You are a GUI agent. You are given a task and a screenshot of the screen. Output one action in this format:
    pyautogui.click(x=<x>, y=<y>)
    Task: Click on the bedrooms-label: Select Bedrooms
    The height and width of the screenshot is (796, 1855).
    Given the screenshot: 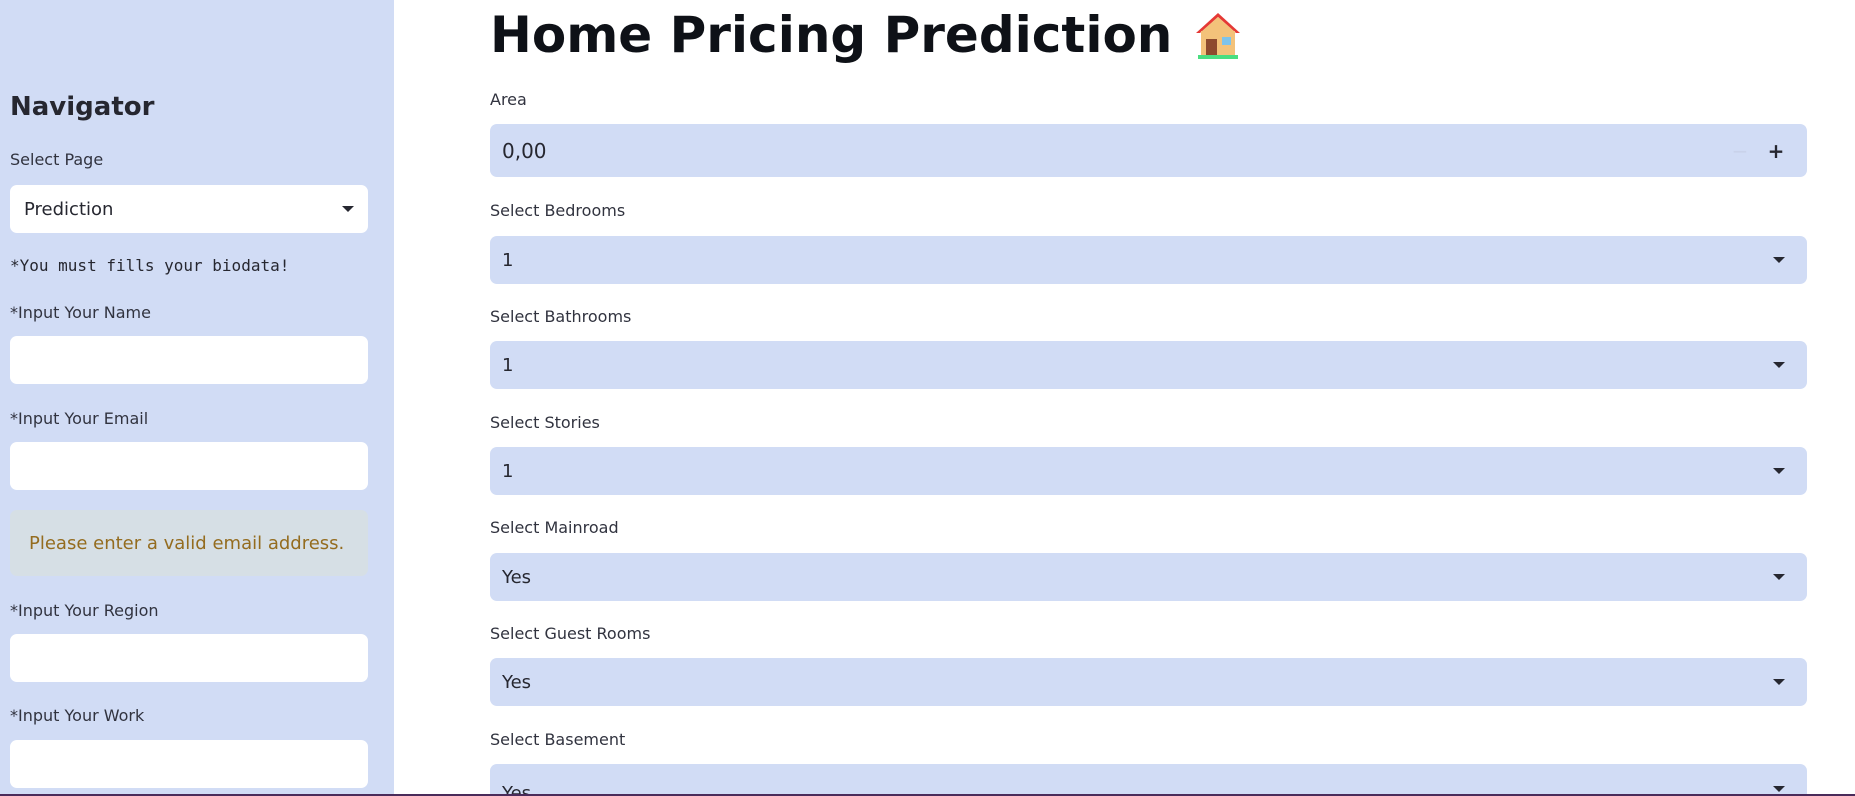 What is the action you would take?
    pyautogui.click(x=558, y=210)
    